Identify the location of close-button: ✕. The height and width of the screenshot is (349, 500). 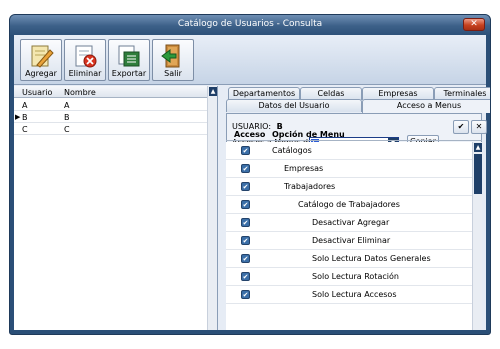
(474, 24).